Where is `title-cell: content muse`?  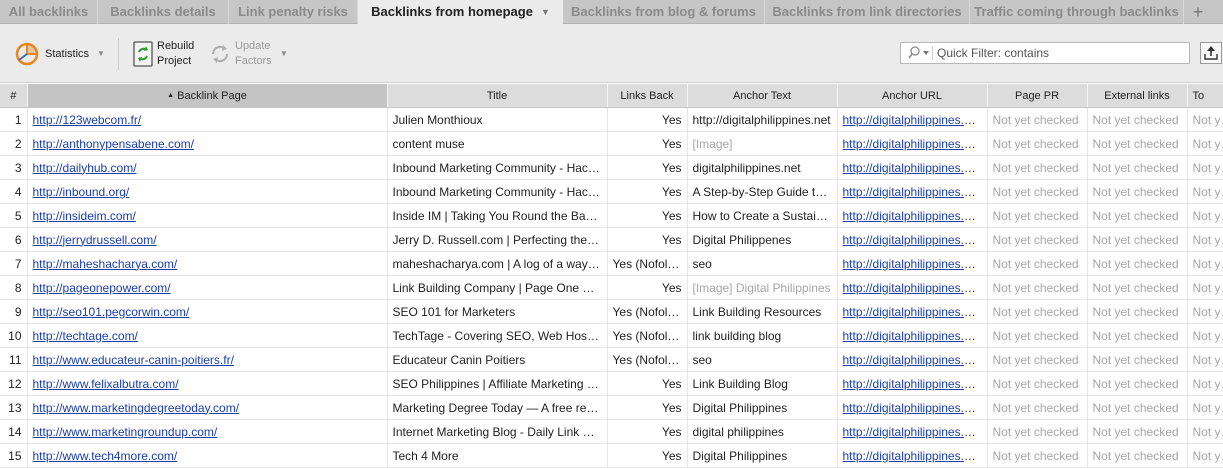
title-cell: content muse is located at coordinates (497, 143).